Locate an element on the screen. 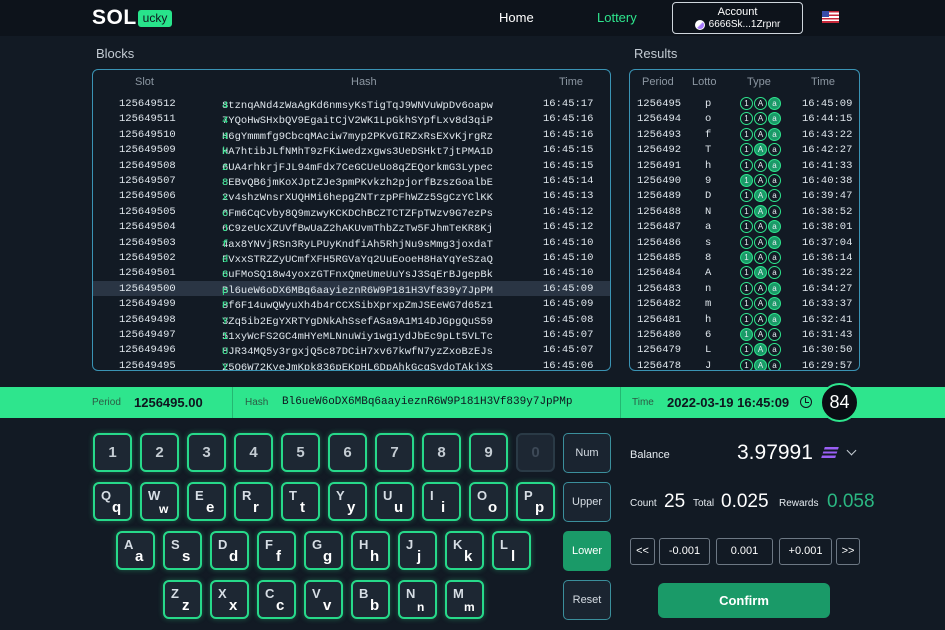  key-4: 4 is located at coordinates (253, 452).